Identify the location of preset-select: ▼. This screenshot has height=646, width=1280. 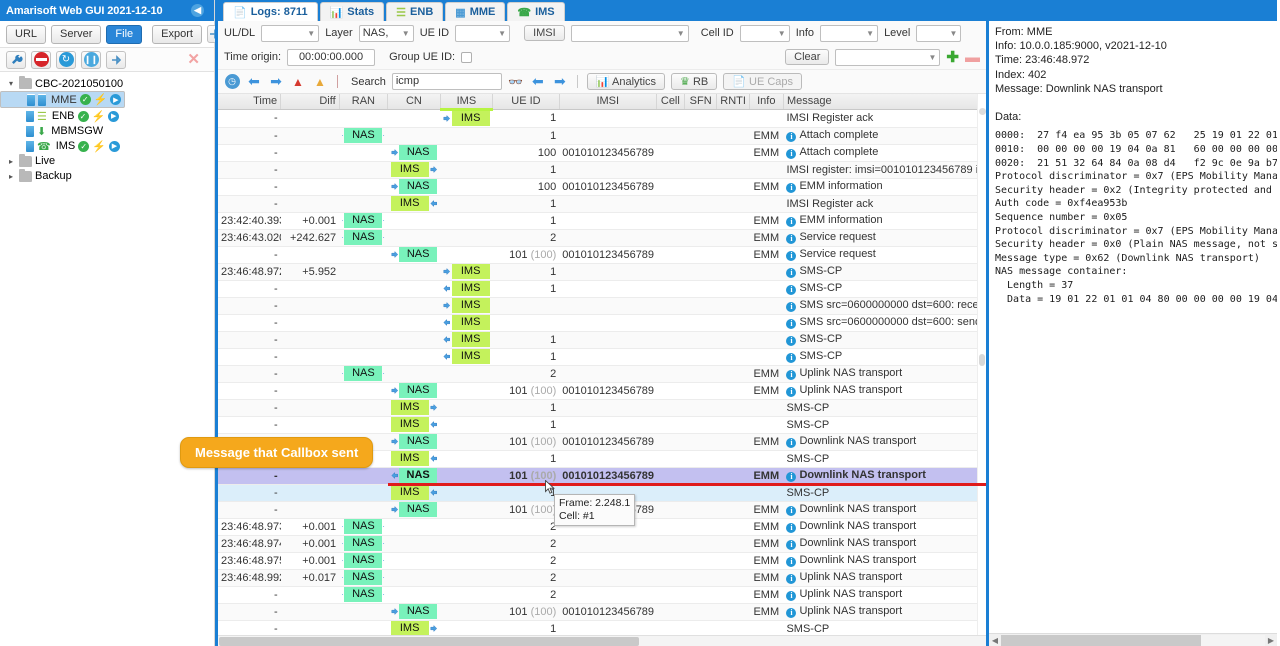
(888, 57).